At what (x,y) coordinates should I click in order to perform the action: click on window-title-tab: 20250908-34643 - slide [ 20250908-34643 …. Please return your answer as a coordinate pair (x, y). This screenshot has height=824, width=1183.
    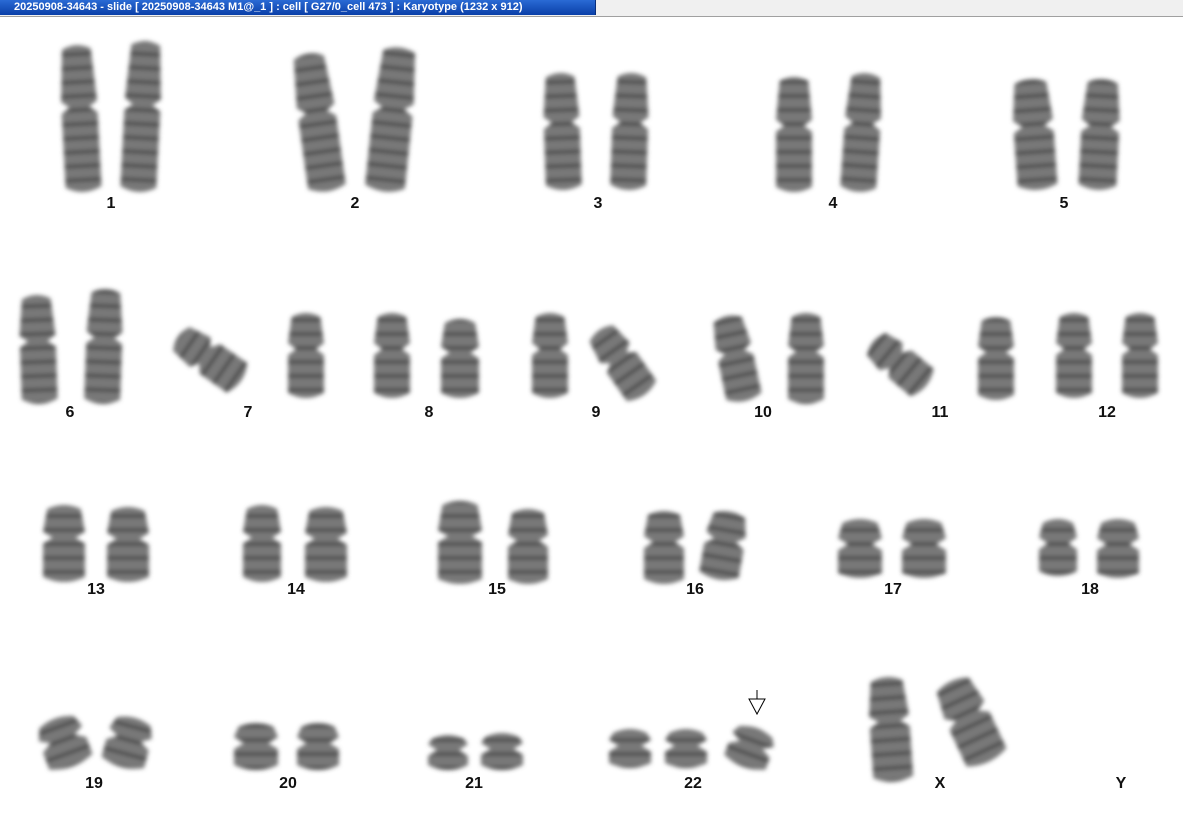
    Looking at the image, I should click on (298, 7).